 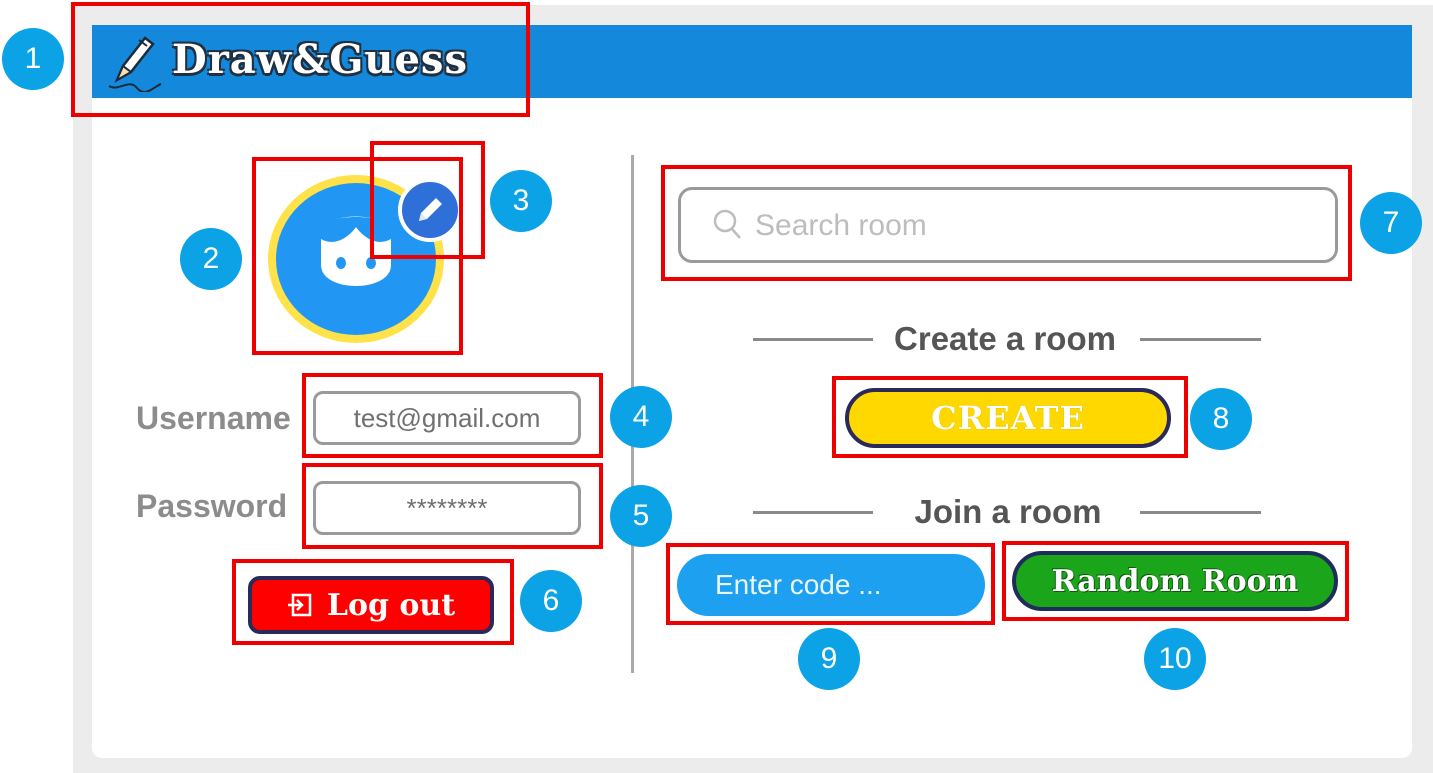 What do you see at coordinates (391, 605) in the screenshot?
I see `logout-label: Log out` at bounding box center [391, 605].